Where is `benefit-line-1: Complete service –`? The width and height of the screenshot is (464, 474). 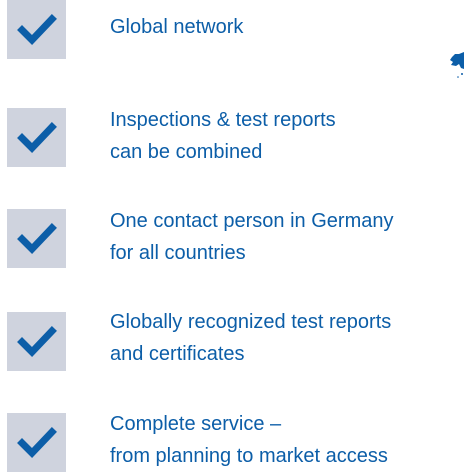
benefit-line-1: Complete service – is located at coordinates (196, 424).